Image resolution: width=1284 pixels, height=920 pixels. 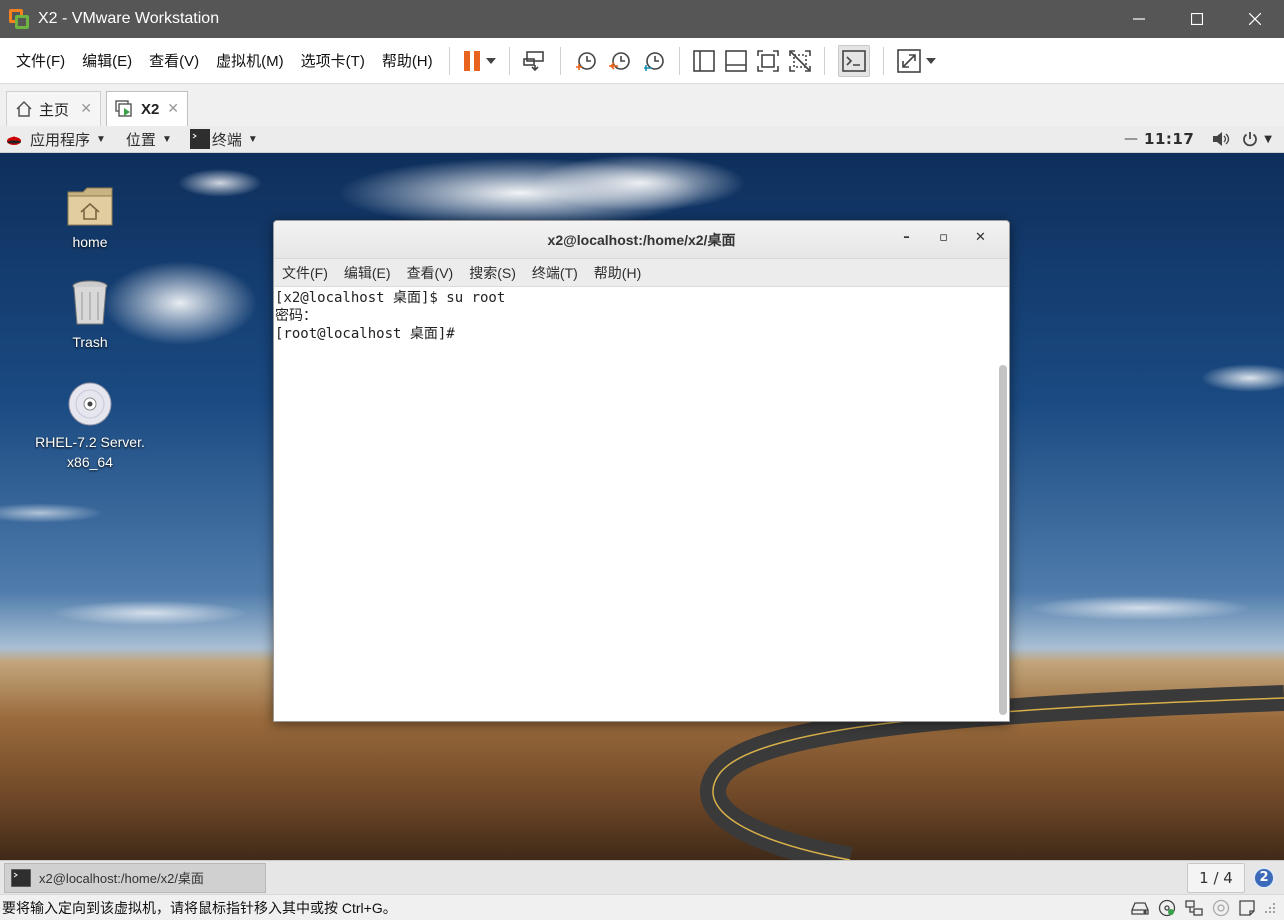 What do you see at coordinates (129, 18) in the screenshot?
I see `window-title: X2 - VMware Workstation` at bounding box center [129, 18].